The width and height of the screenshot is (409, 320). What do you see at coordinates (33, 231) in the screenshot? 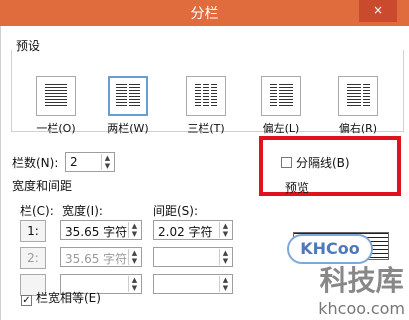
I see `row-number: 1:` at bounding box center [33, 231].